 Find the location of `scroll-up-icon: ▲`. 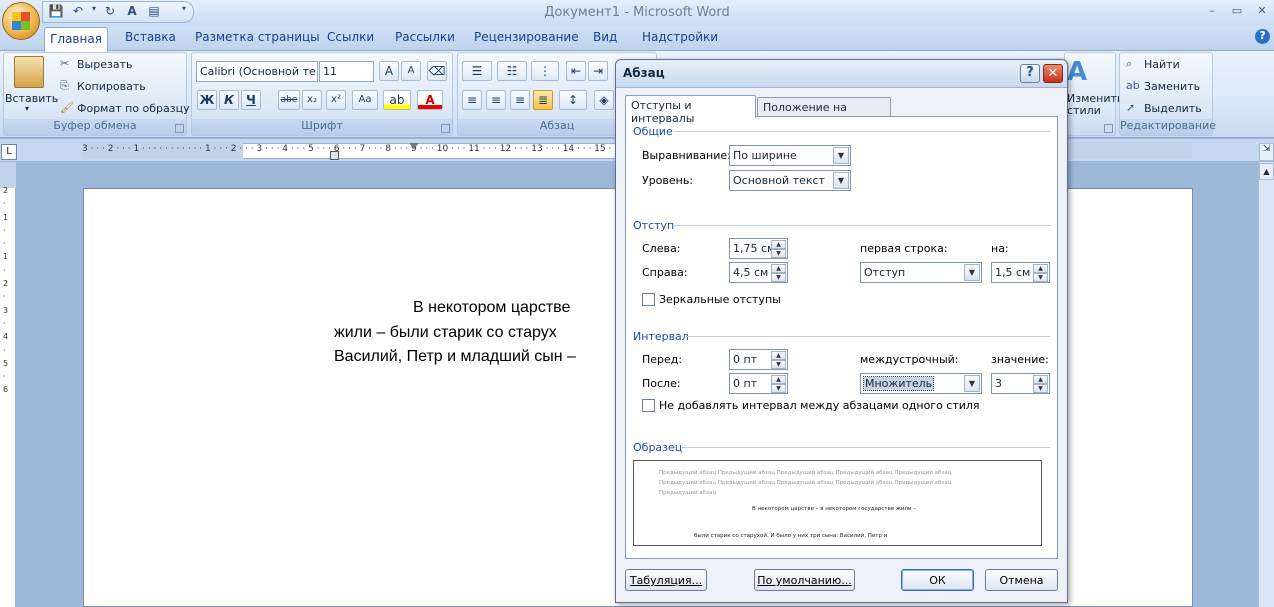

scroll-up-icon: ▲ is located at coordinates (1266, 171).